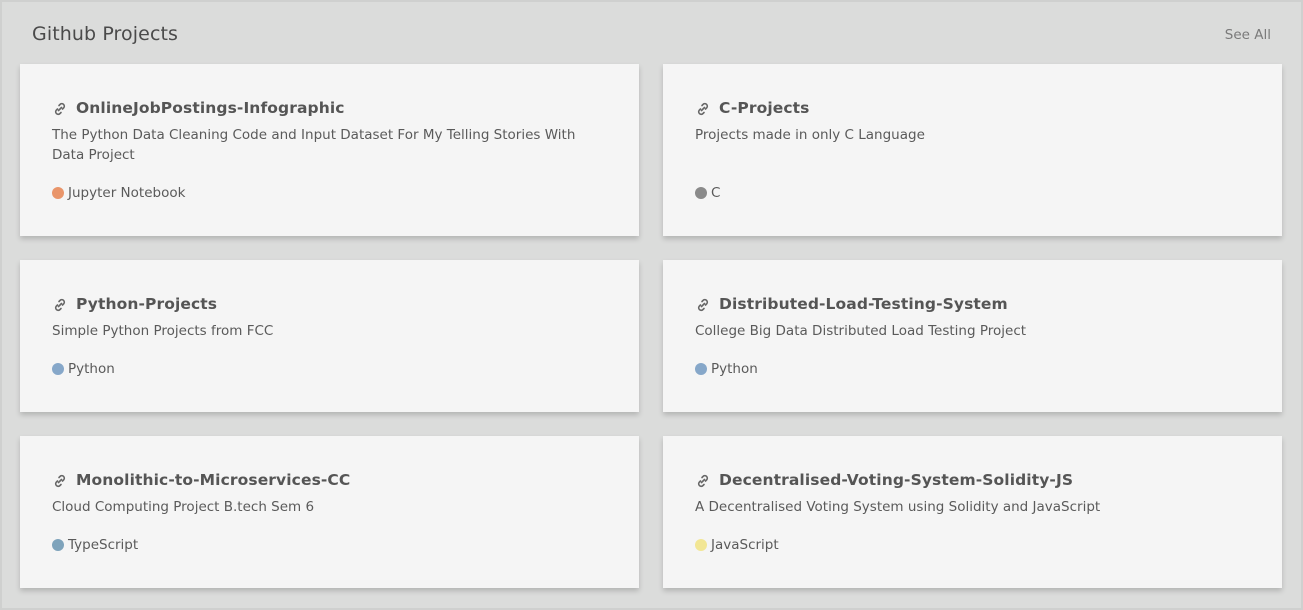 The height and width of the screenshot is (610, 1303). Describe the element at coordinates (651, 33) in the screenshot. I see `section-header: Github Projects See All` at that location.